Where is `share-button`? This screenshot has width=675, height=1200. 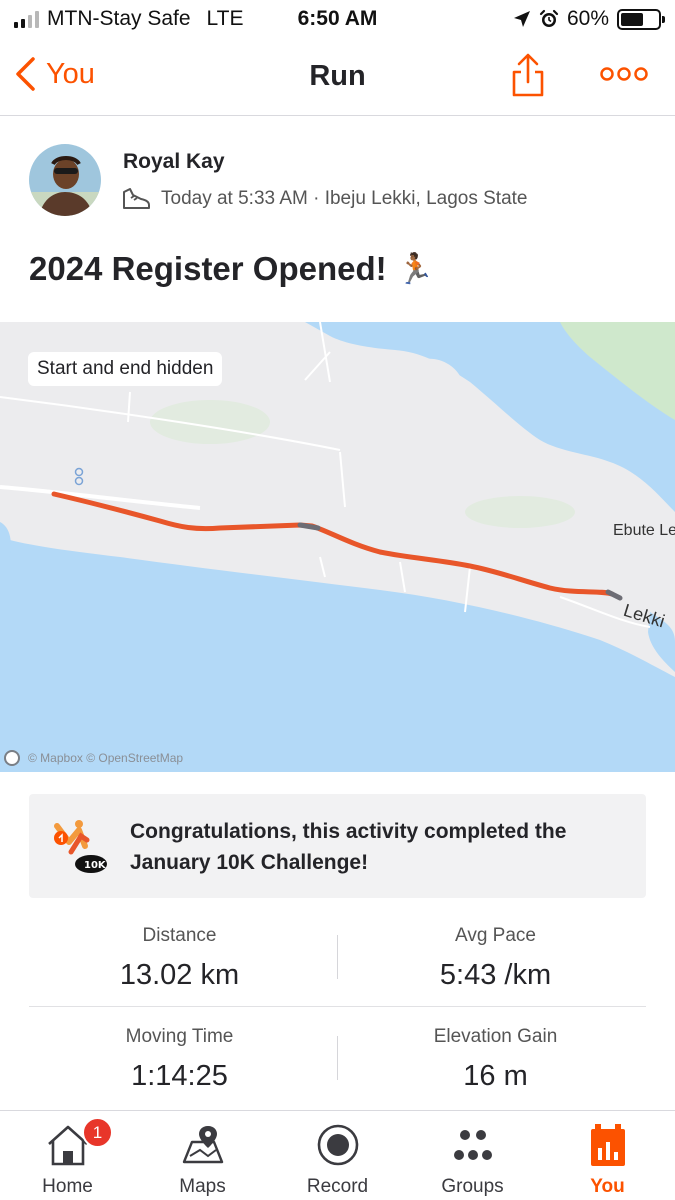
share-button is located at coordinates (528, 77).